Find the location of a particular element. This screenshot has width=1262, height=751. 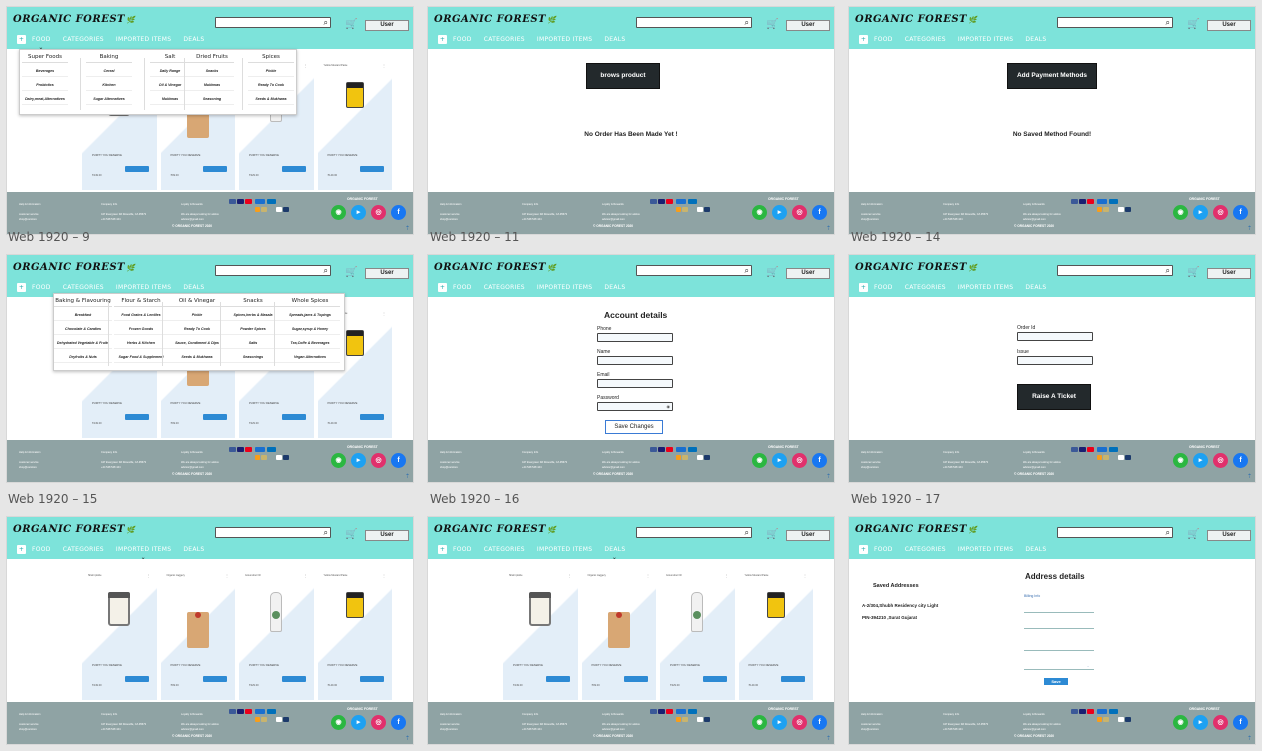

mega-menu-item: Sugar Food & Supplement is located at coordinates (141, 359).